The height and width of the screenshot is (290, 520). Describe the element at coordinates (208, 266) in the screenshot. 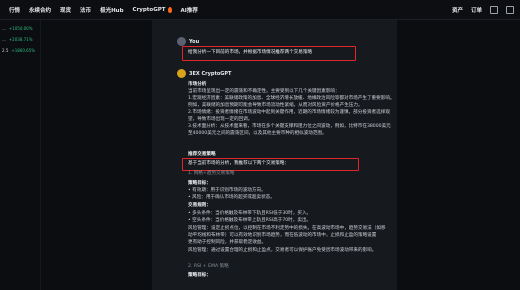

I see `strategy-title: 2. RSI + EMA 策略` at that location.